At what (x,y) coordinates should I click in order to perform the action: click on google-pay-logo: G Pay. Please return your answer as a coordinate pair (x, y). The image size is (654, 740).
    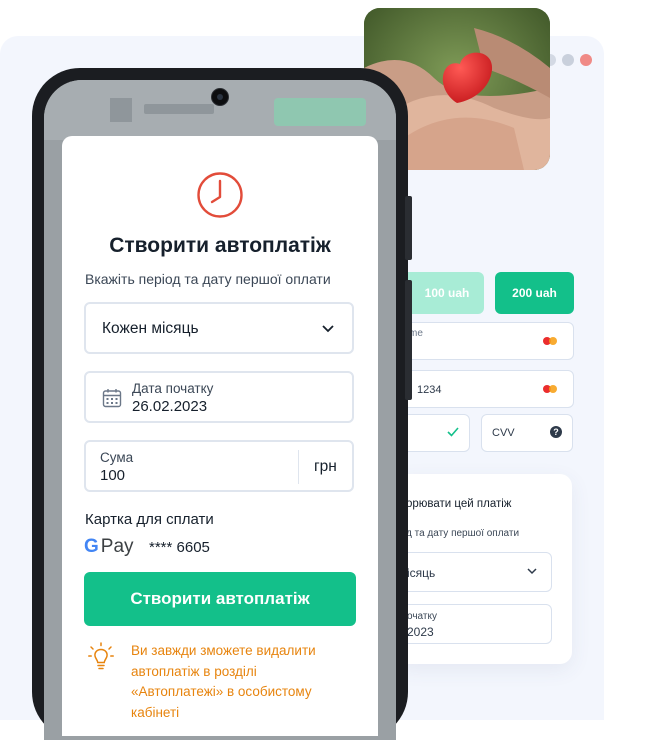
    Looking at the image, I should click on (109, 547).